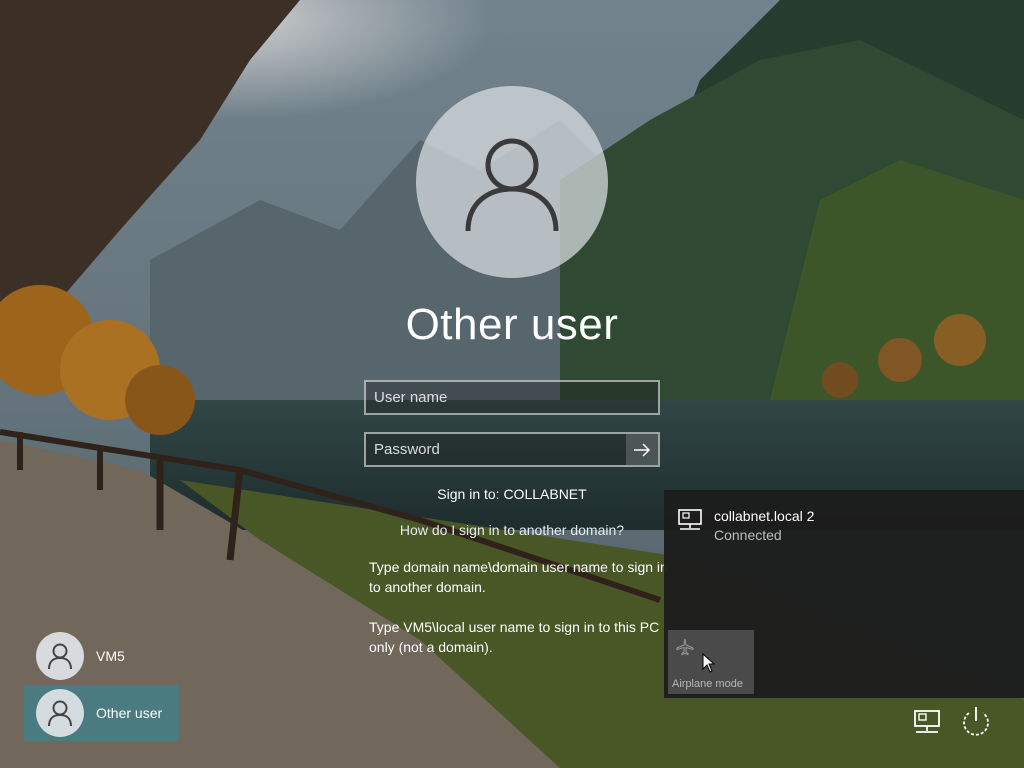 The height and width of the screenshot is (768, 1024). I want to click on power-icon, so click(976, 721).